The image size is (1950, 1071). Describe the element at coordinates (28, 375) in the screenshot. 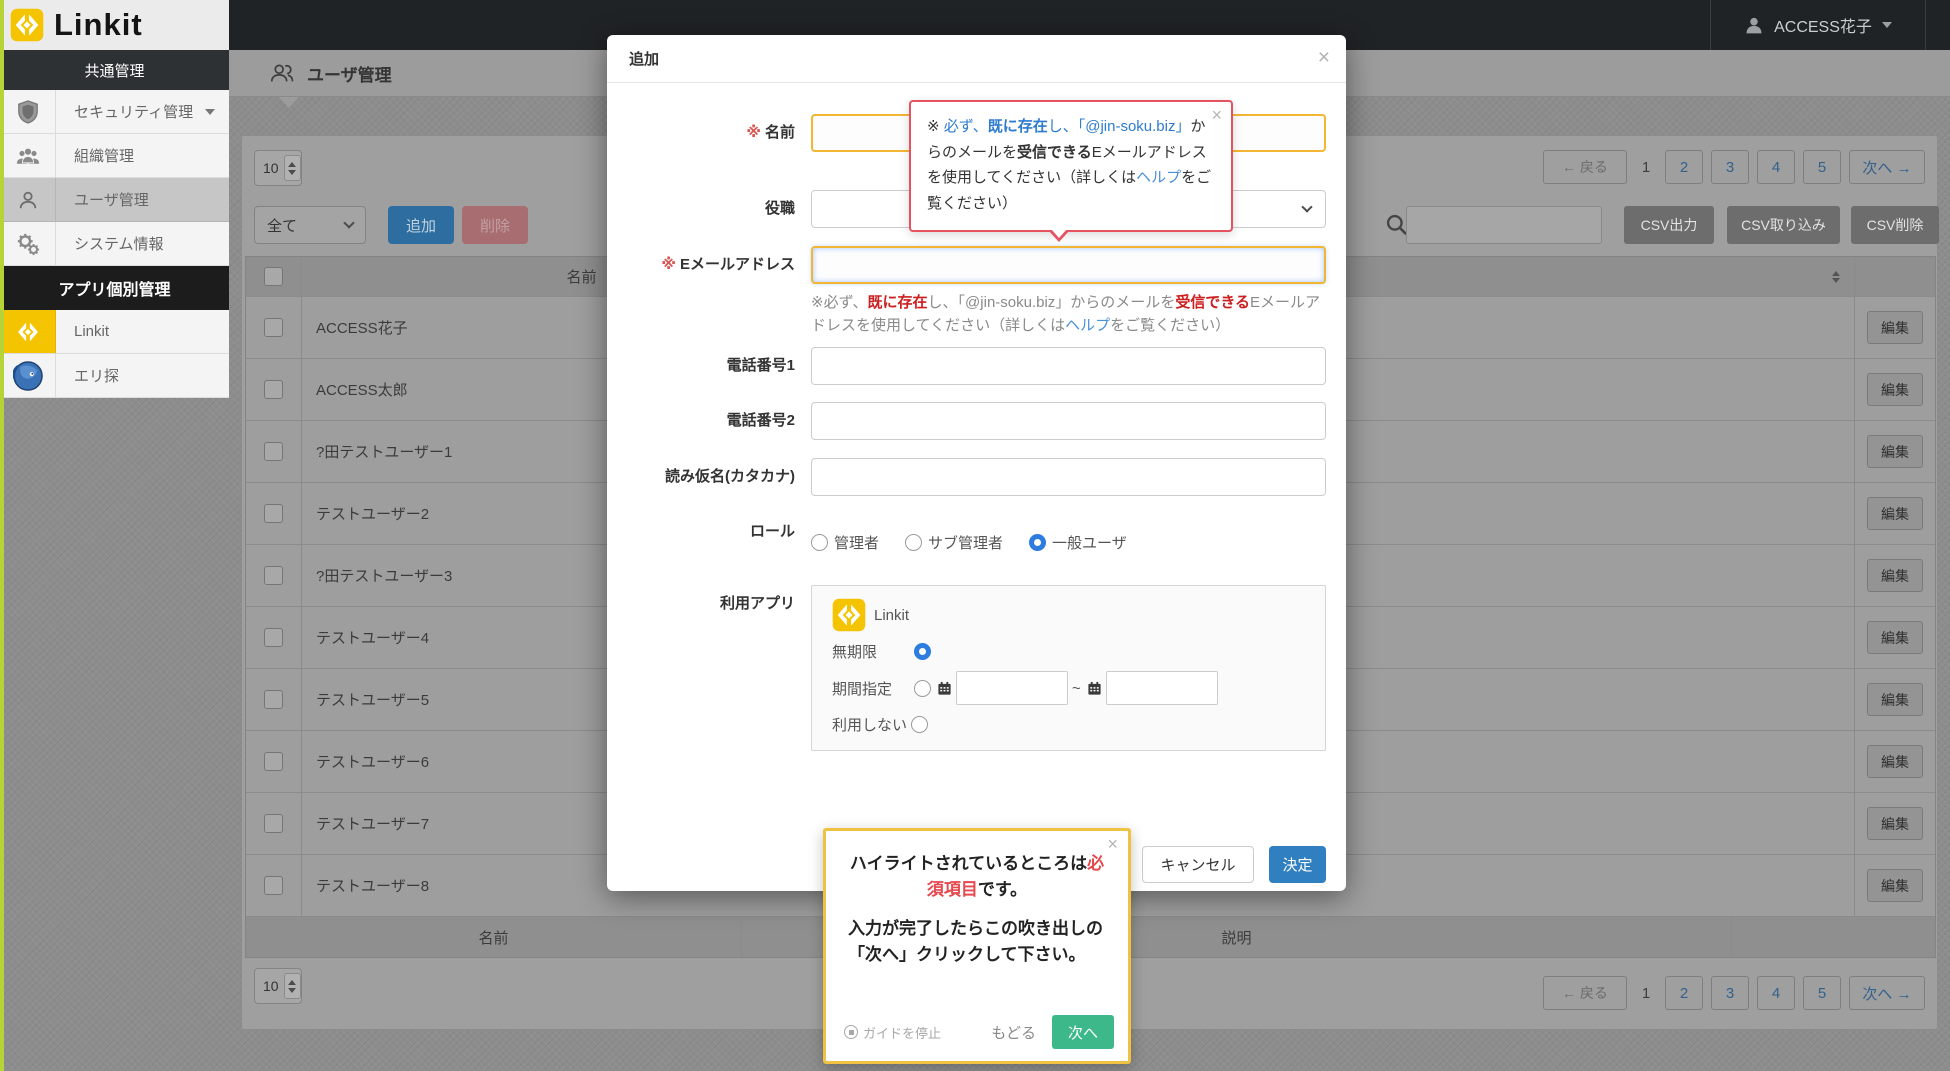

I see `eritan-app-icon` at that location.